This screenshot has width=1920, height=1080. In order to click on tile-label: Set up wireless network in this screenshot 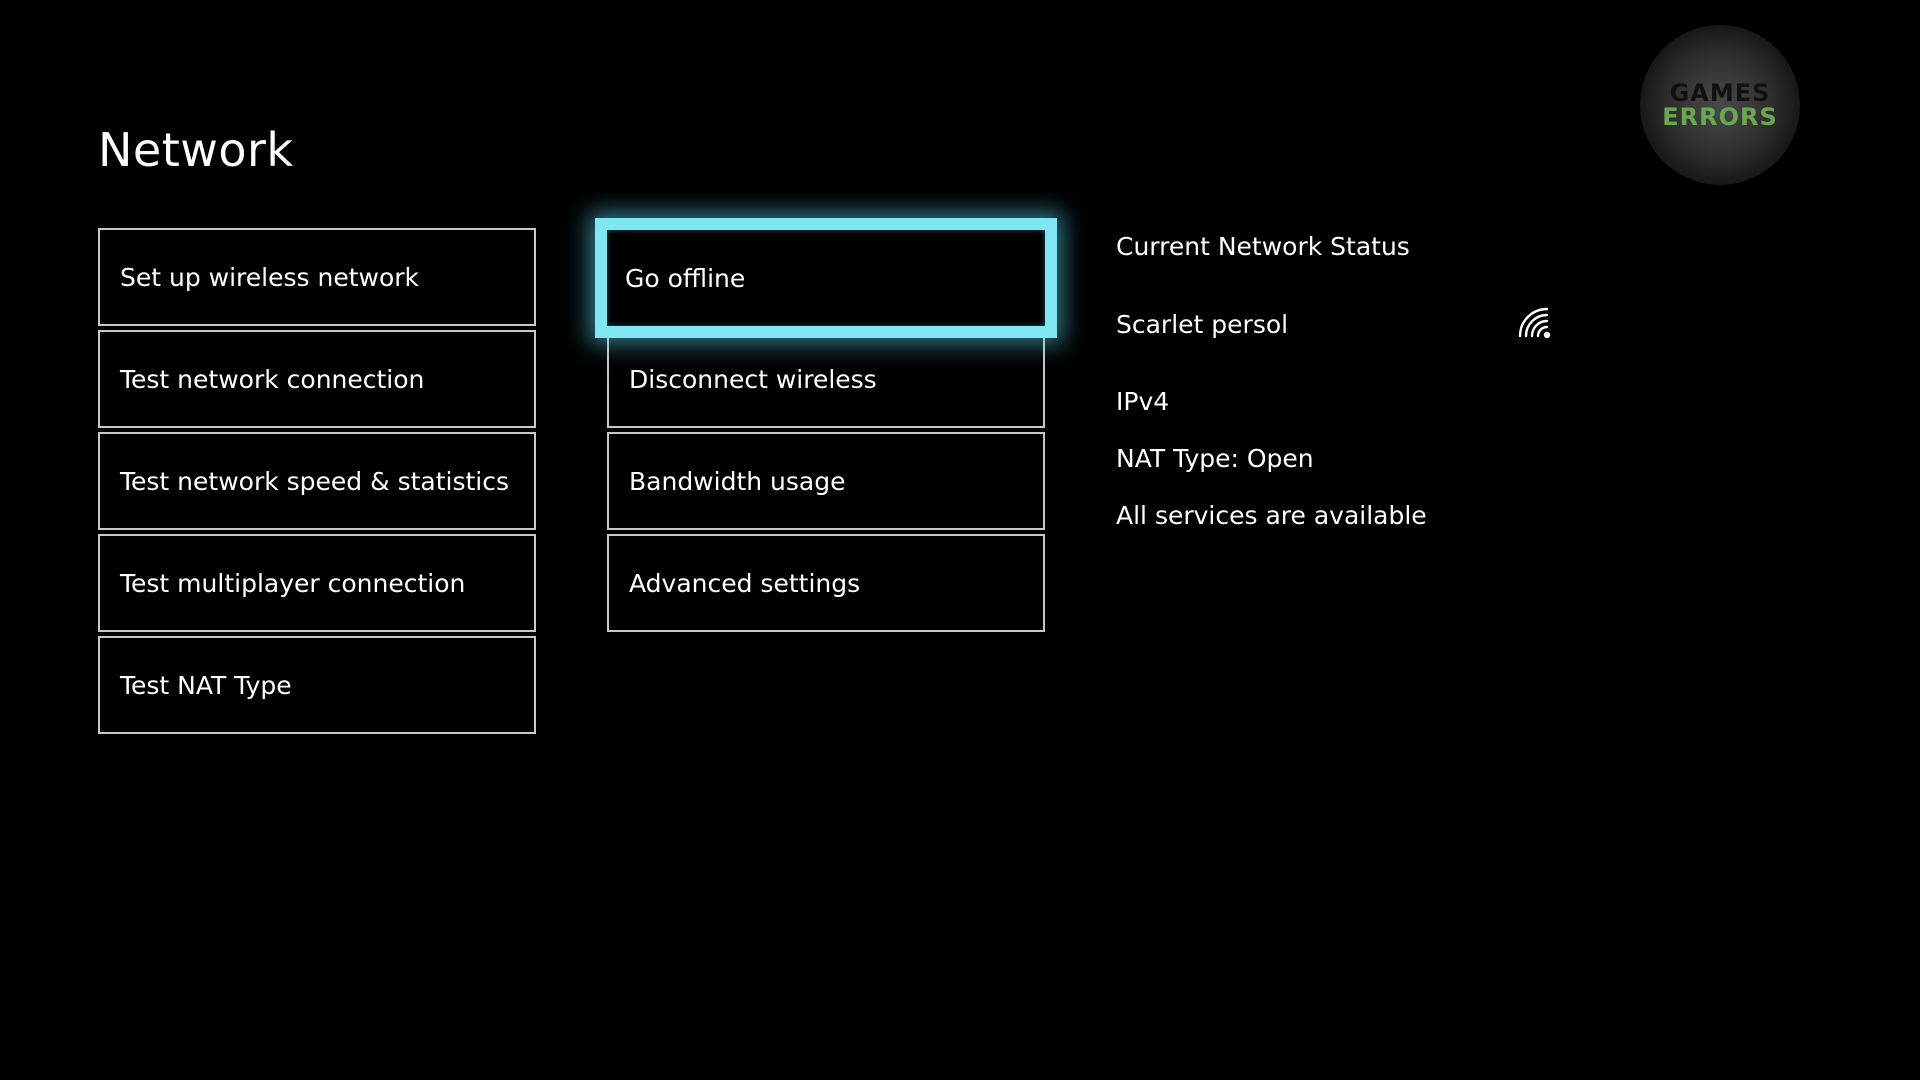, I will do `click(270, 277)`.